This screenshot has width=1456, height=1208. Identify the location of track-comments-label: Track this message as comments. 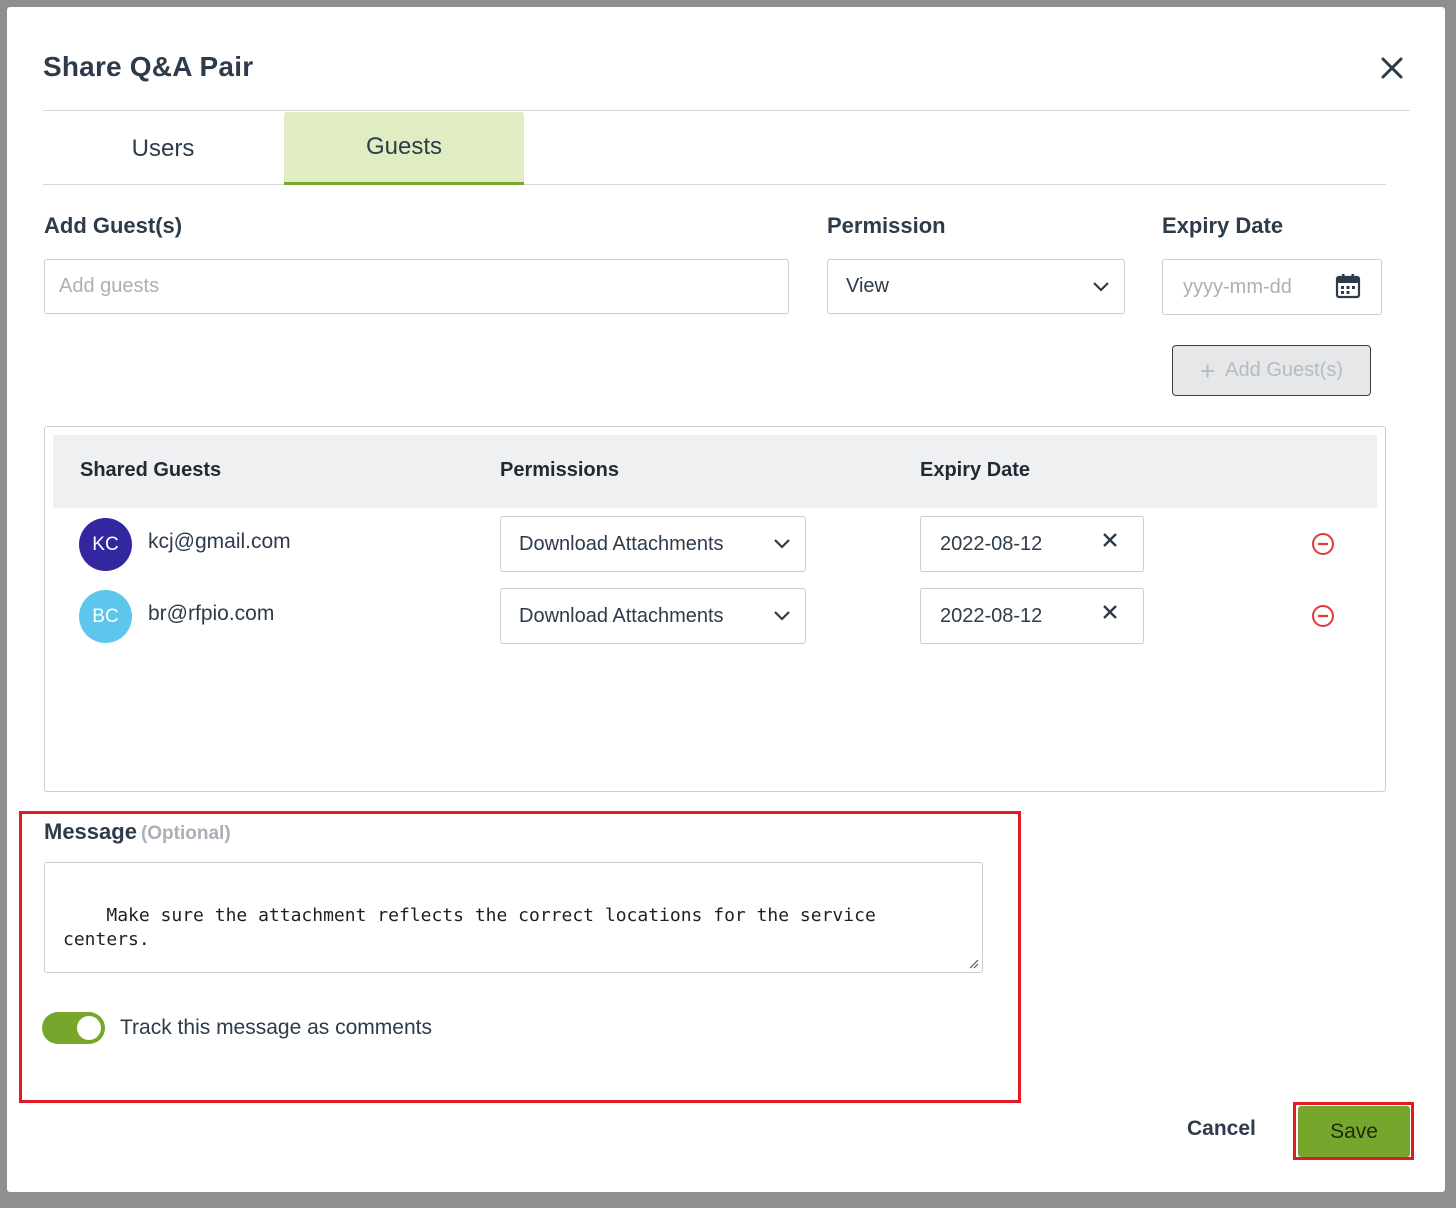
(276, 1027).